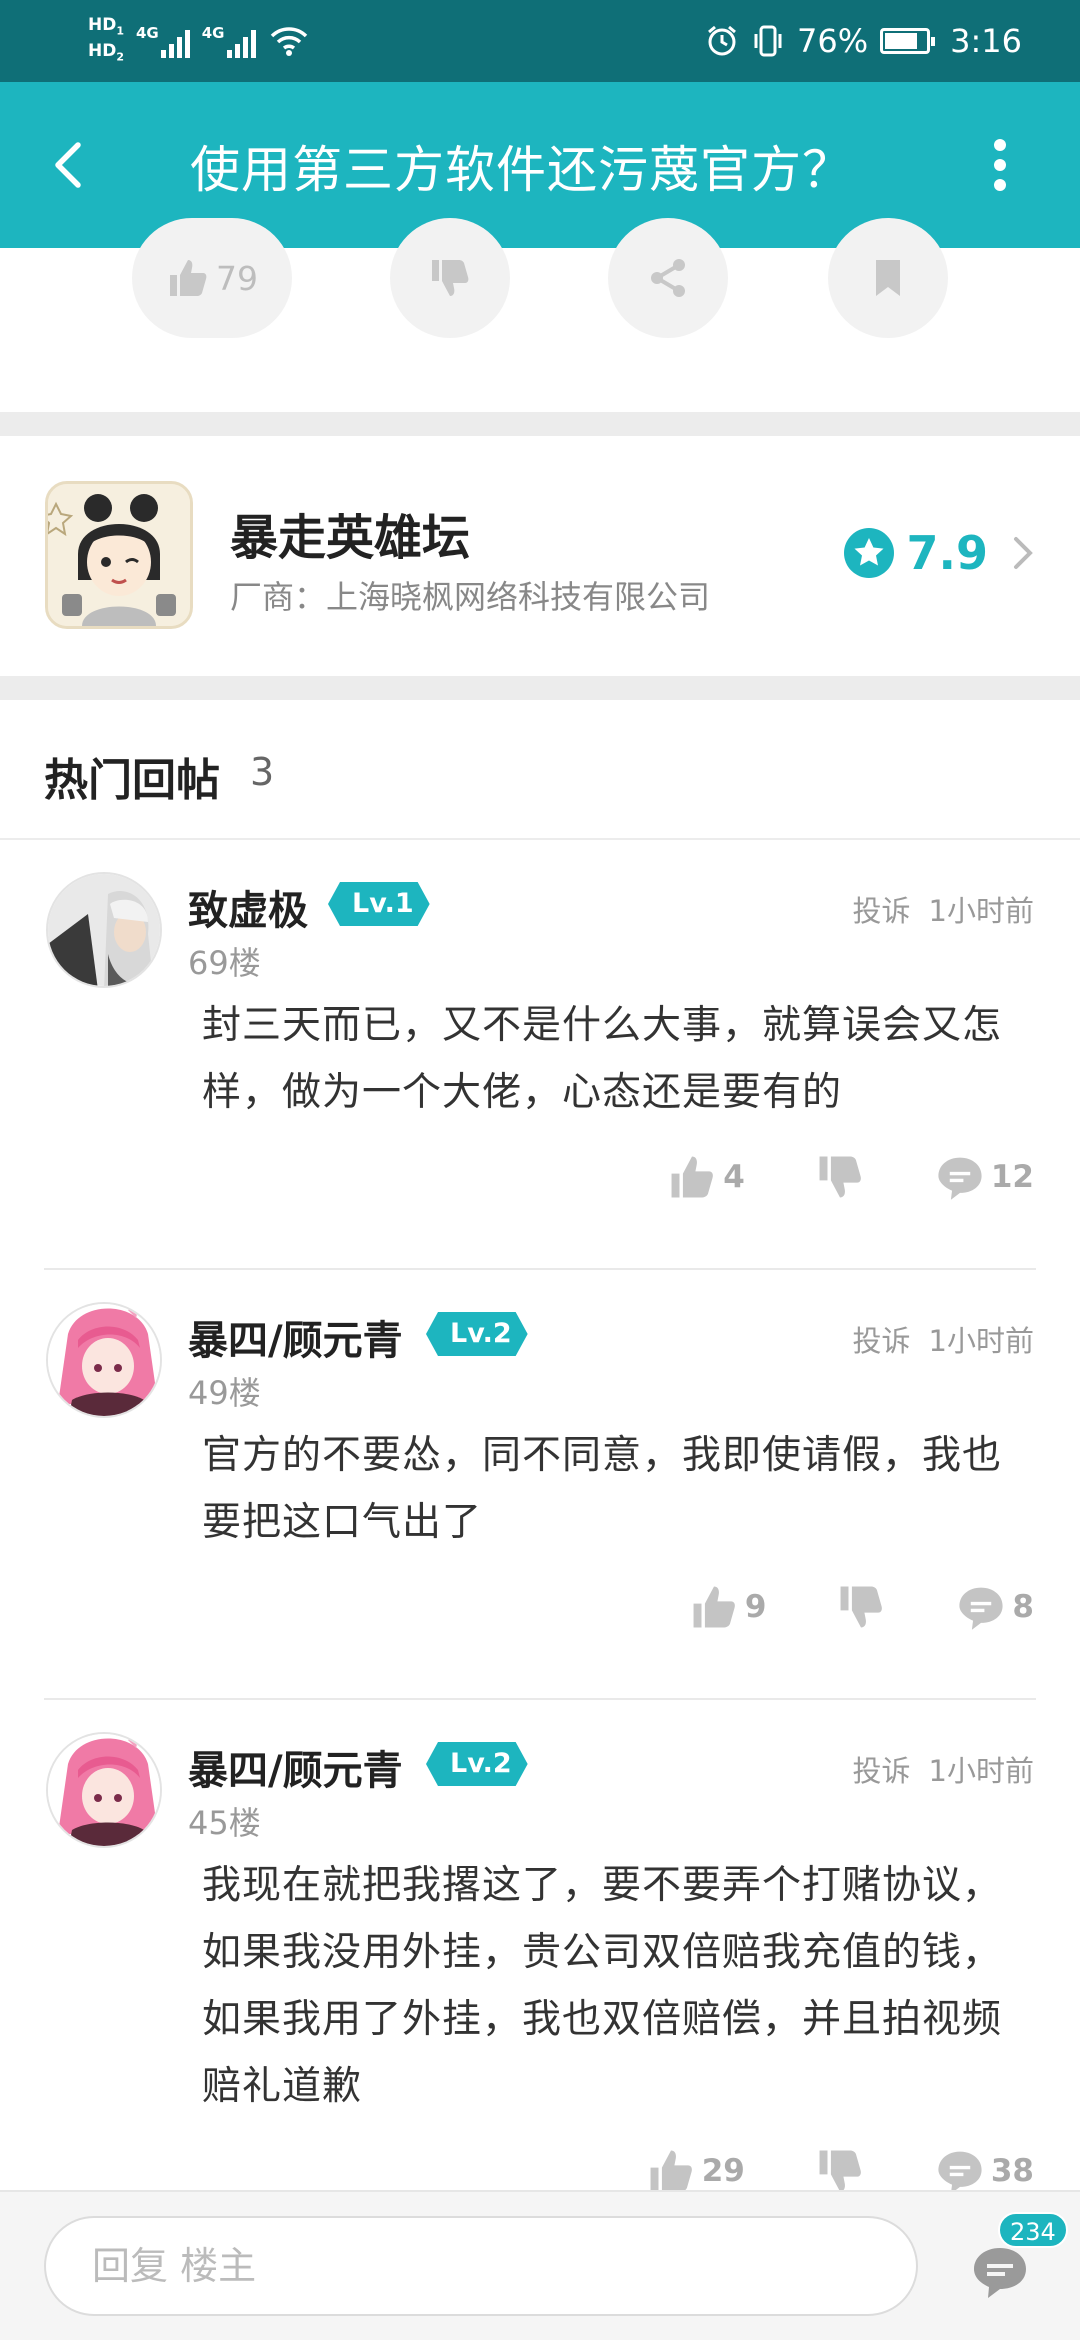  I want to click on reply-count: 38, so click(1012, 2171).